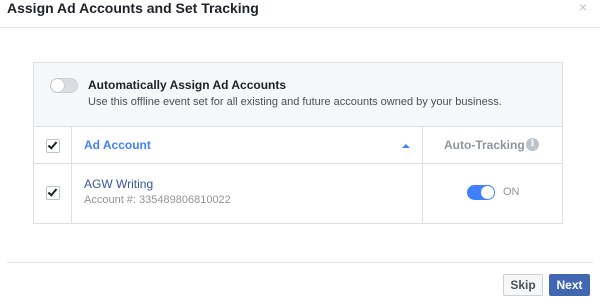  What do you see at coordinates (569, 285) in the screenshot?
I see `next-button: Next` at bounding box center [569, 285].